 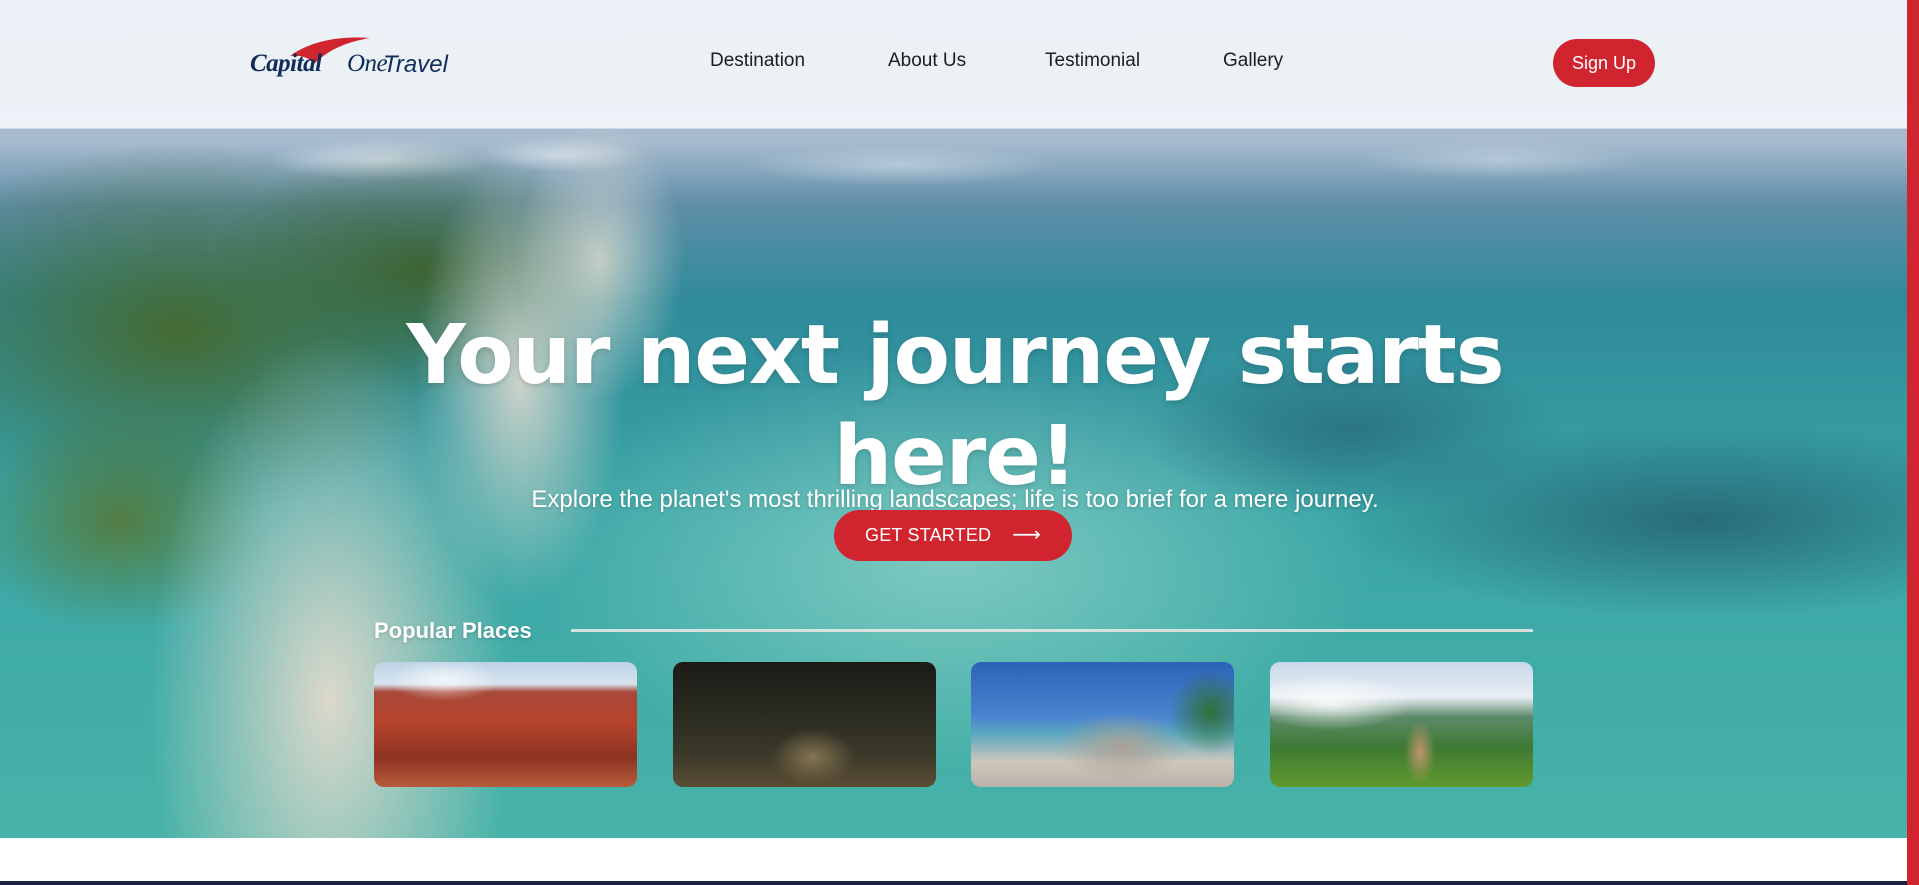 I want to click on place-card-forest, so click(x=804, y=724).